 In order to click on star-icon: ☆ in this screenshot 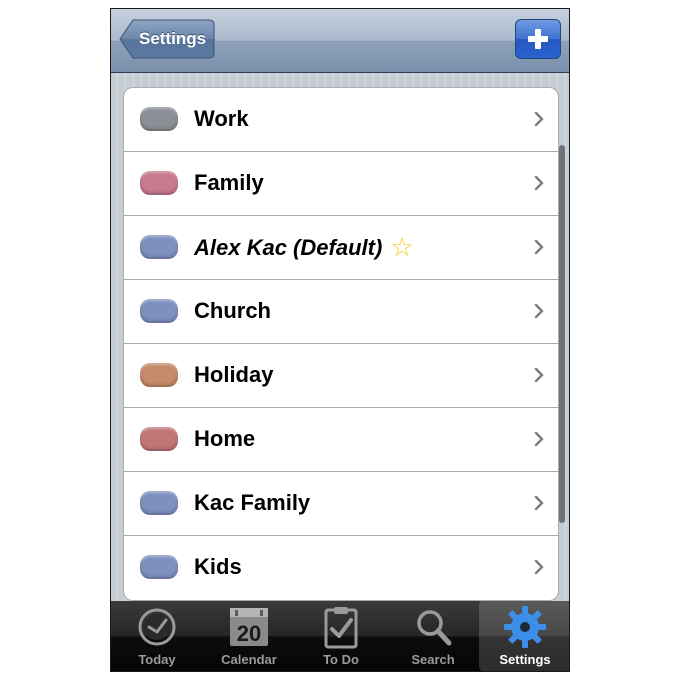, I will do `click(402, 247)`.